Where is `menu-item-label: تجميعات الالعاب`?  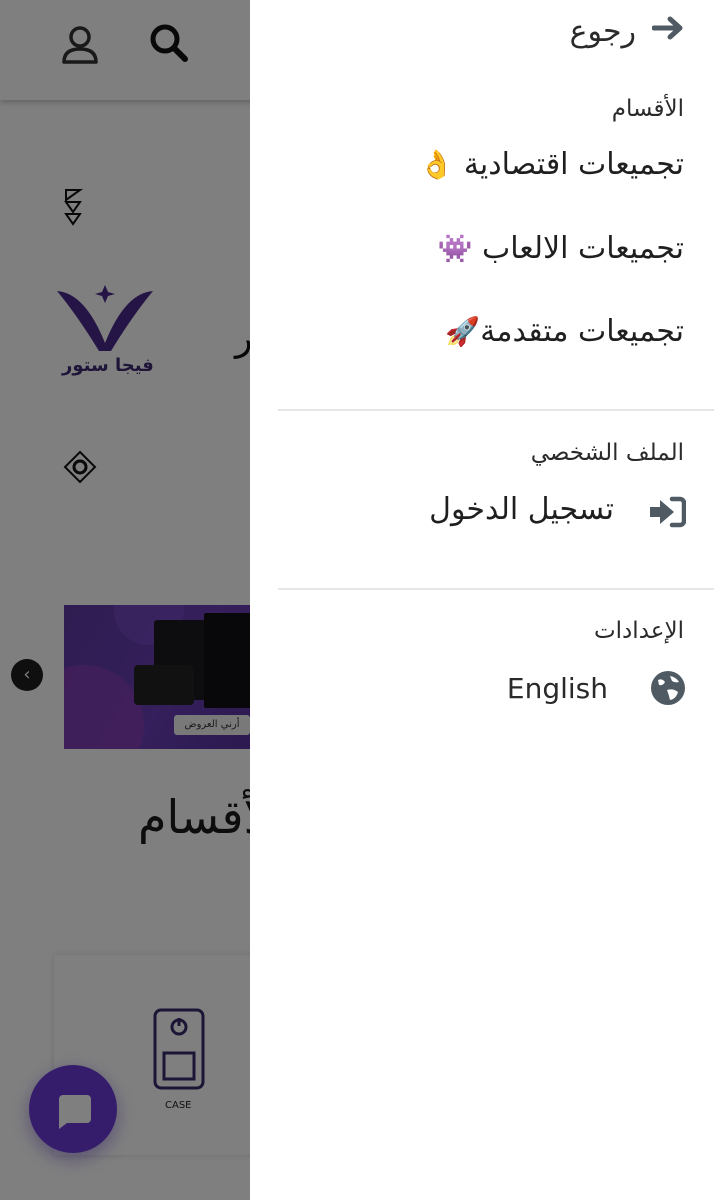 menu-item-label: تجميعات الالعاب is located at coordinates (583, 248).